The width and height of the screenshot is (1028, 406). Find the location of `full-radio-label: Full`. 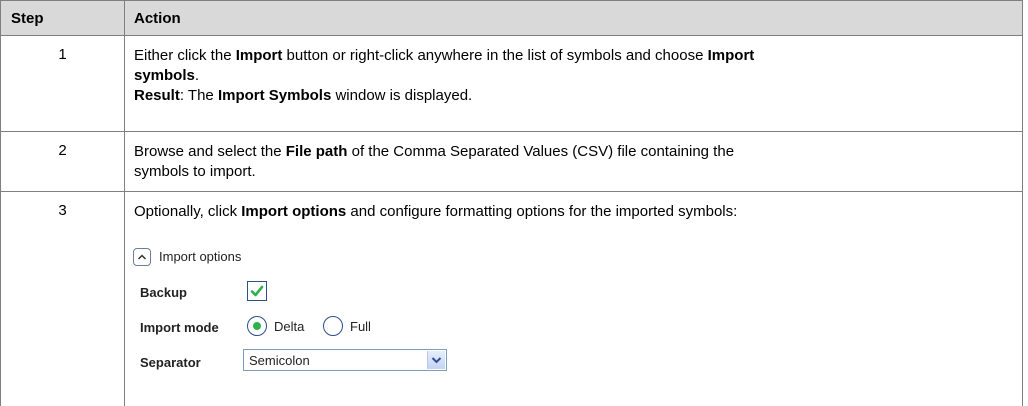

full-radio-label: Full is located at coordinates (360, 326).